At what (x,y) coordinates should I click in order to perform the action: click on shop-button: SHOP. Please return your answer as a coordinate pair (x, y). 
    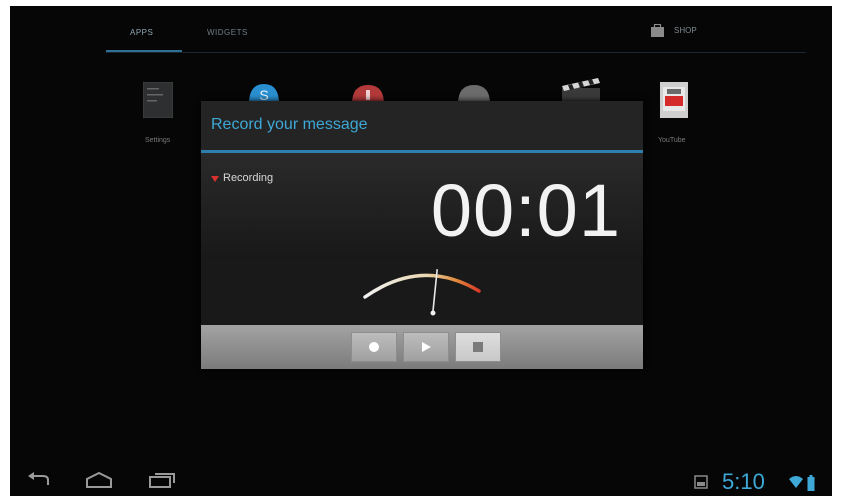
    Looking at the image, I should click on (673, 30).